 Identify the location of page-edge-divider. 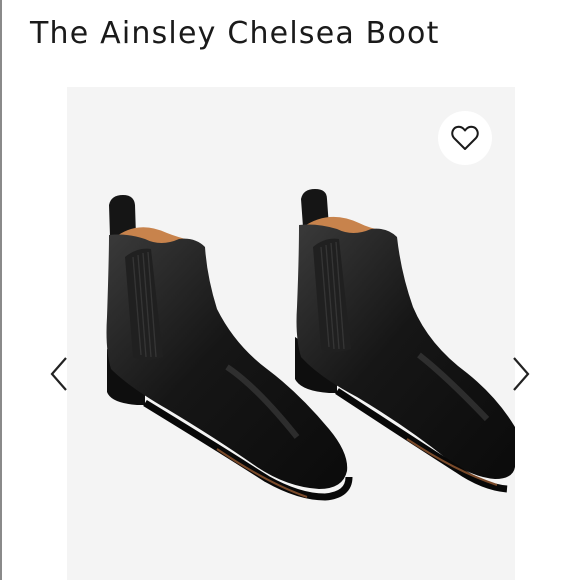
(1, 290).